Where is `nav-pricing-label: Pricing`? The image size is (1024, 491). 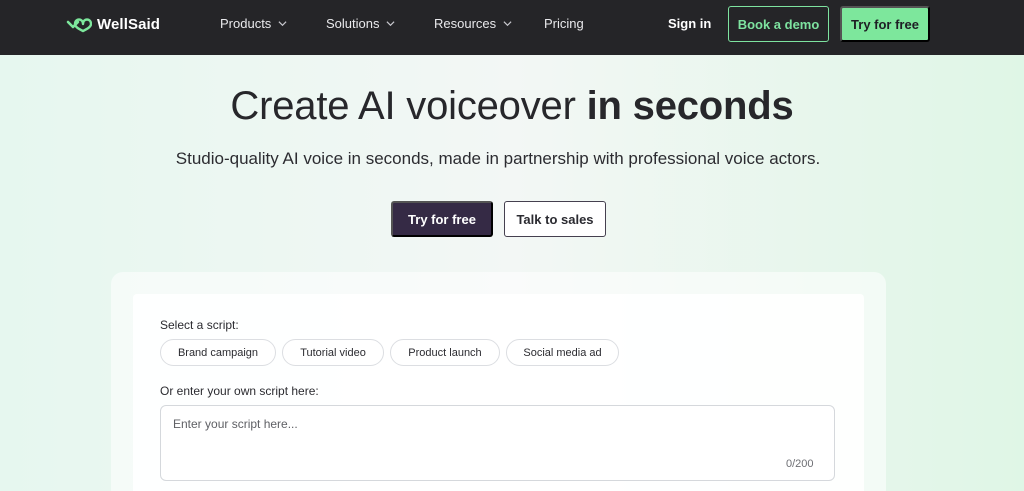 nav-pricing-label: Pricing is located at coordinates (564, 23).